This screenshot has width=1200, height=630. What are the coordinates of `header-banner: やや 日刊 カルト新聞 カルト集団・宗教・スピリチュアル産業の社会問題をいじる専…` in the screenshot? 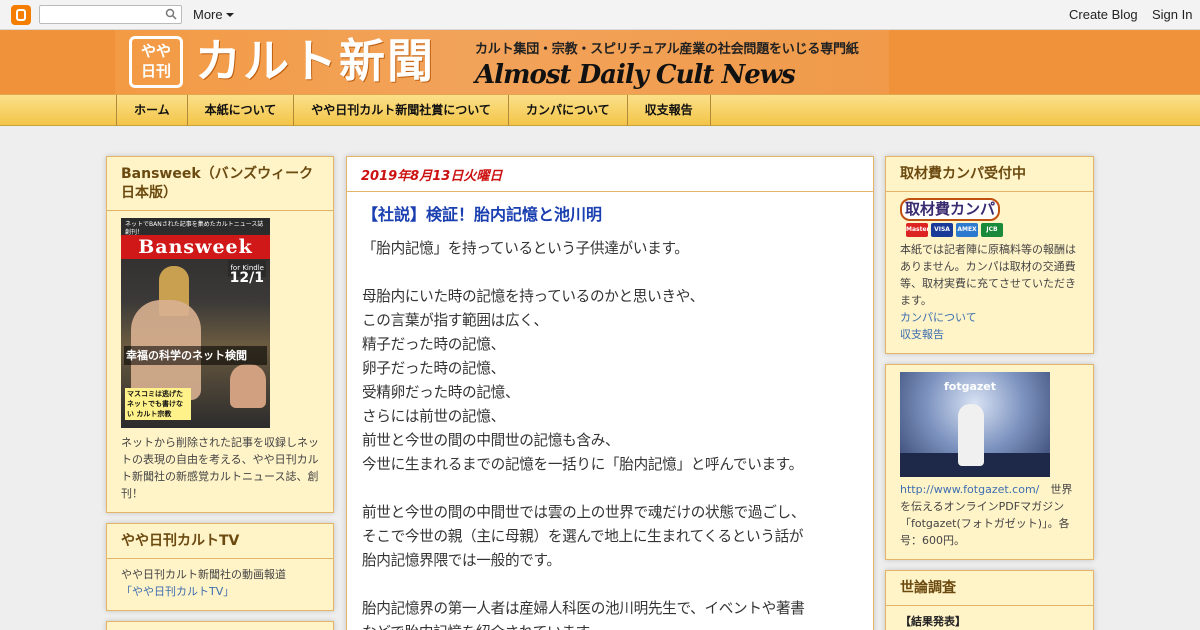 It's located at (502, 62).